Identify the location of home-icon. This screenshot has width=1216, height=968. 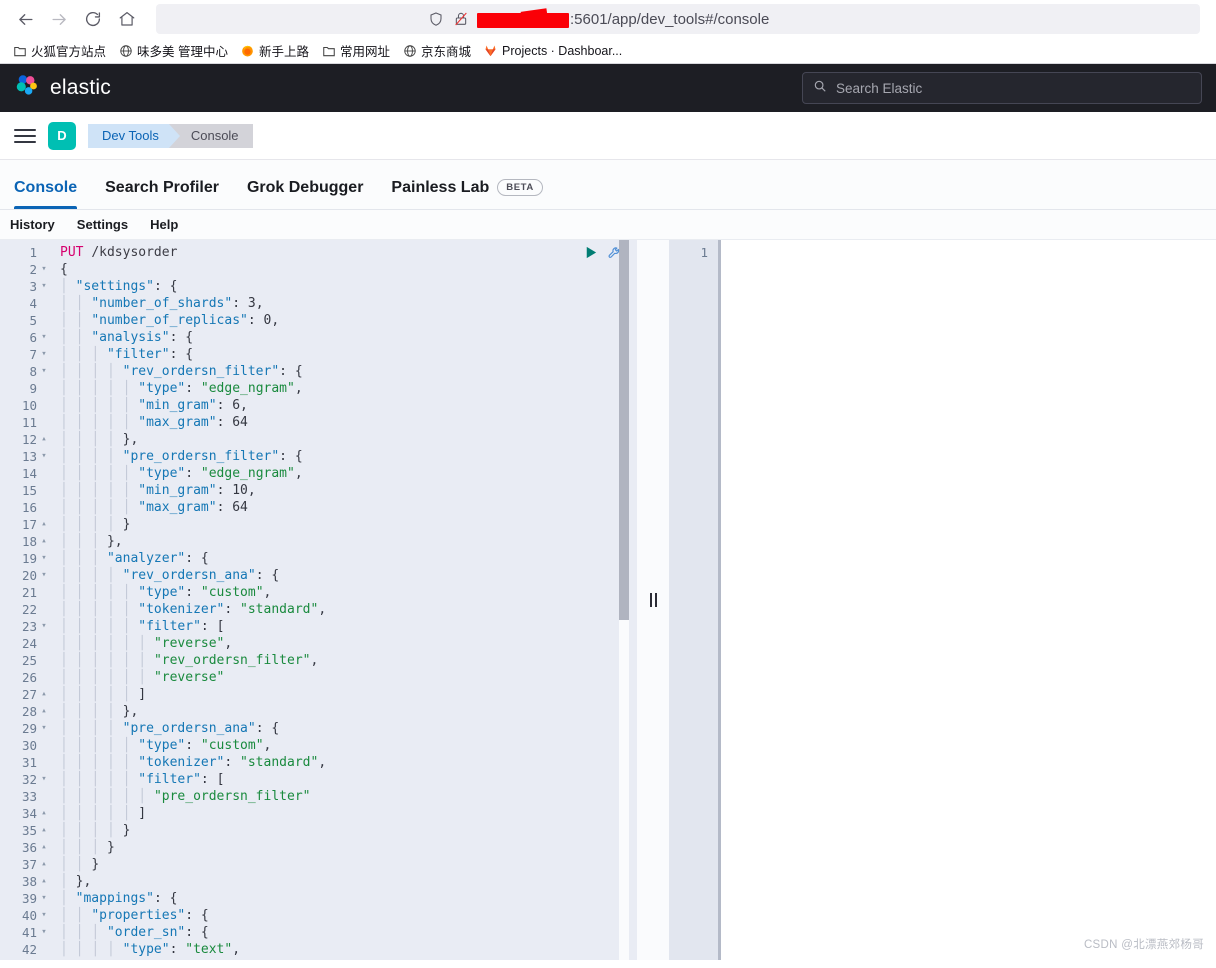
(127, 19).